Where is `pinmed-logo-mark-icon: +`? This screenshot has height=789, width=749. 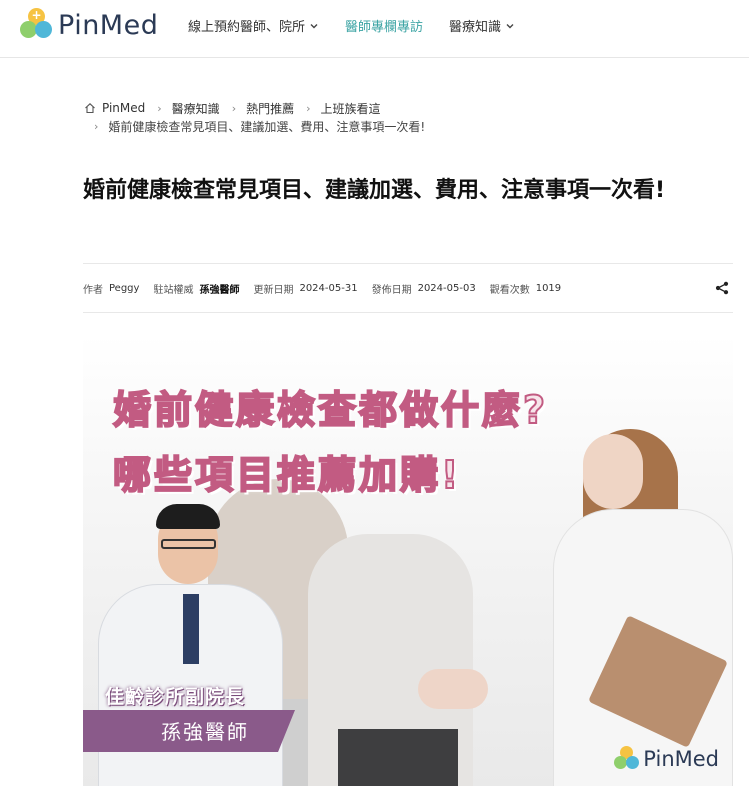 pinmed-logo-mark-icon: + is located at coordinates (37, 25).